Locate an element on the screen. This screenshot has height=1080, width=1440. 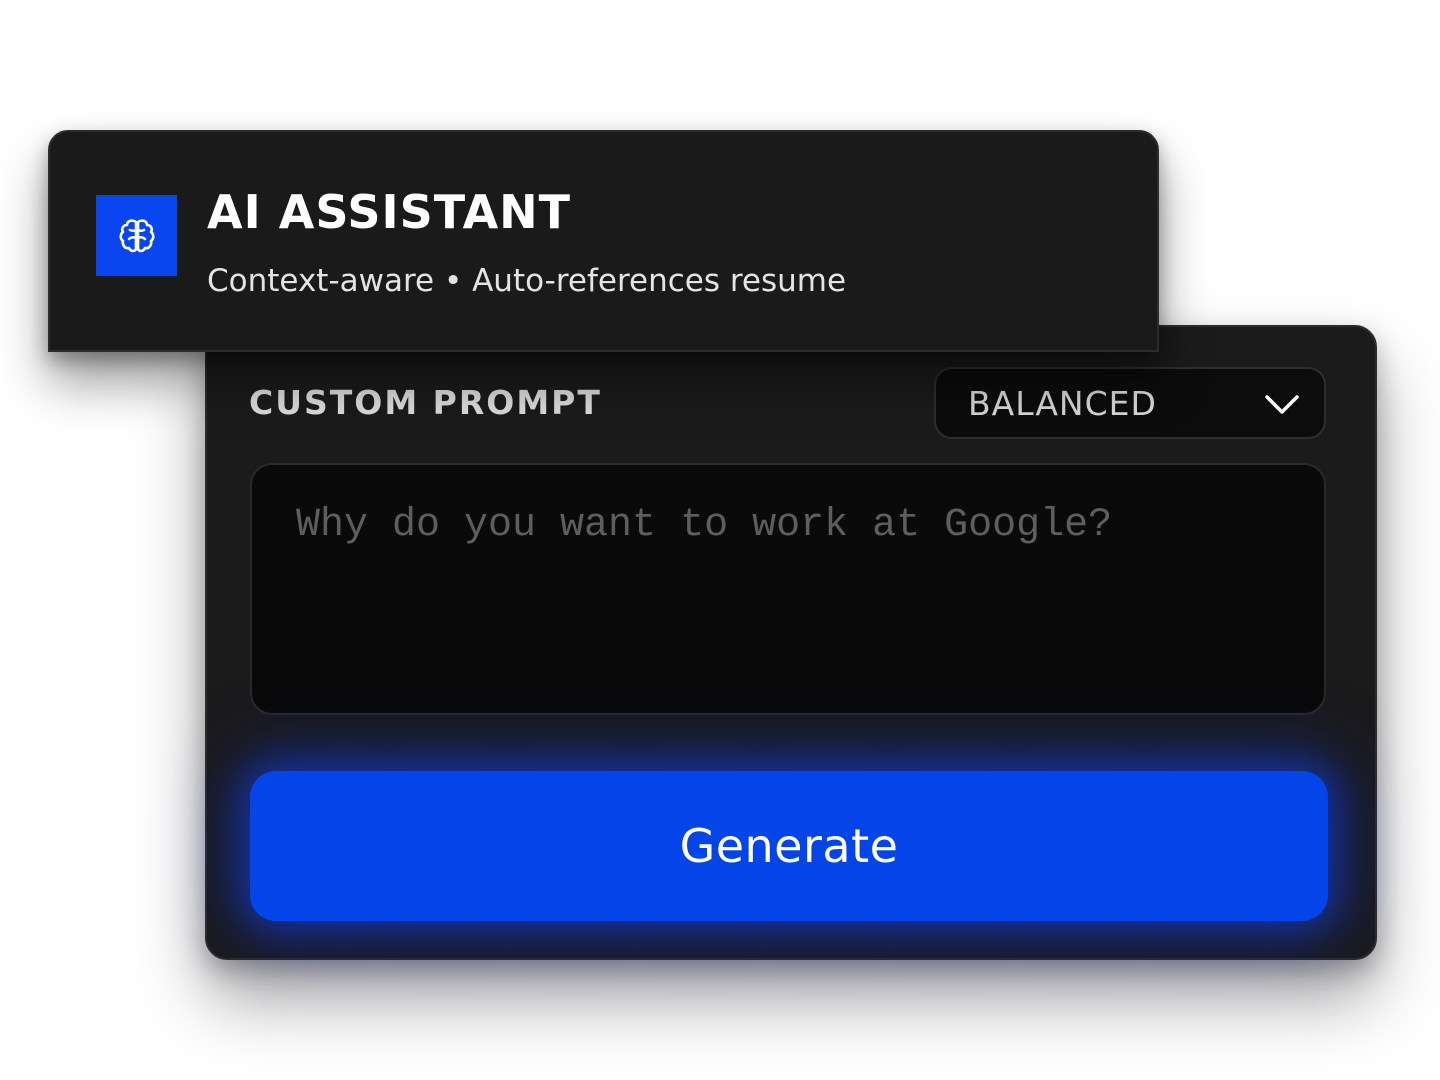
assistant-logo is located at coordinates (136, 235).